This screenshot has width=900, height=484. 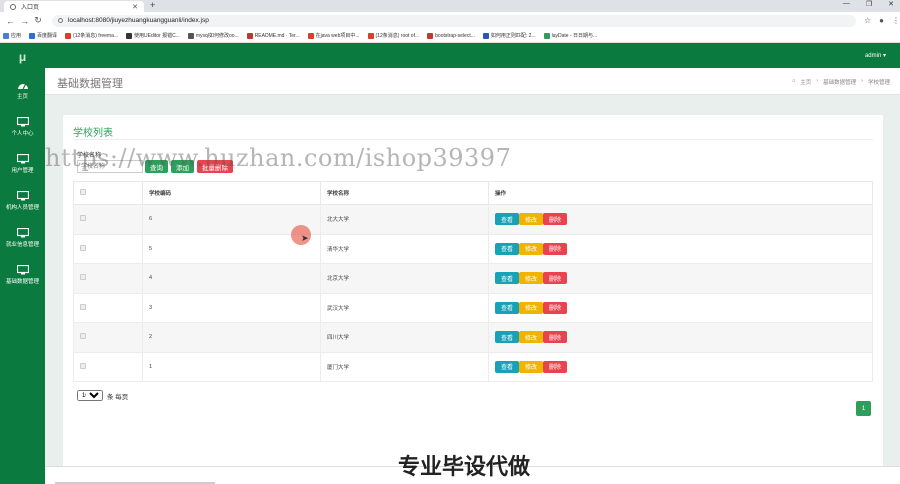 I want to click on window-controls: — ❐ ✕, so click(x=868, y=4).